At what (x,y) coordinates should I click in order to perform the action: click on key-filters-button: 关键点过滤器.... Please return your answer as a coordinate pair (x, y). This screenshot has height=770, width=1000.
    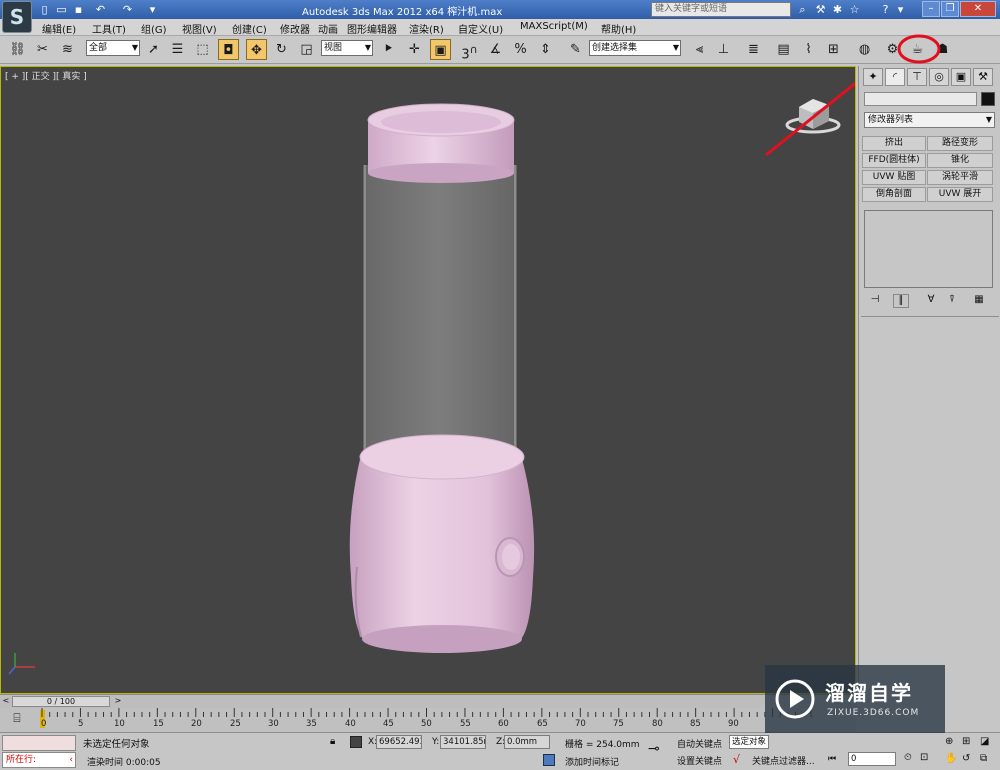
    Looking at the image, I should click on (783, 760).